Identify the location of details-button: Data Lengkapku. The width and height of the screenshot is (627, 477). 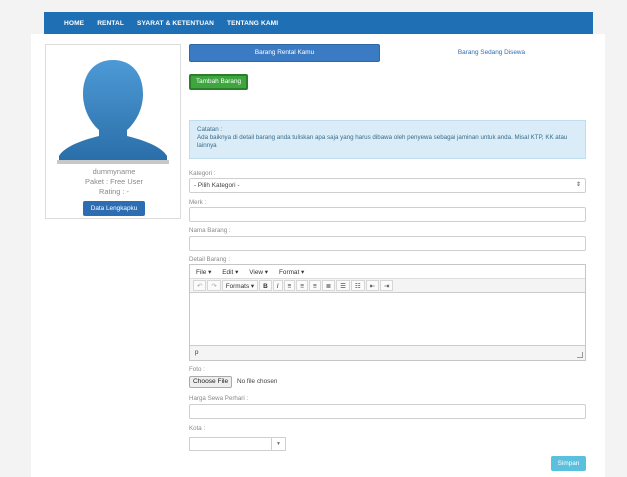
(114, 208).